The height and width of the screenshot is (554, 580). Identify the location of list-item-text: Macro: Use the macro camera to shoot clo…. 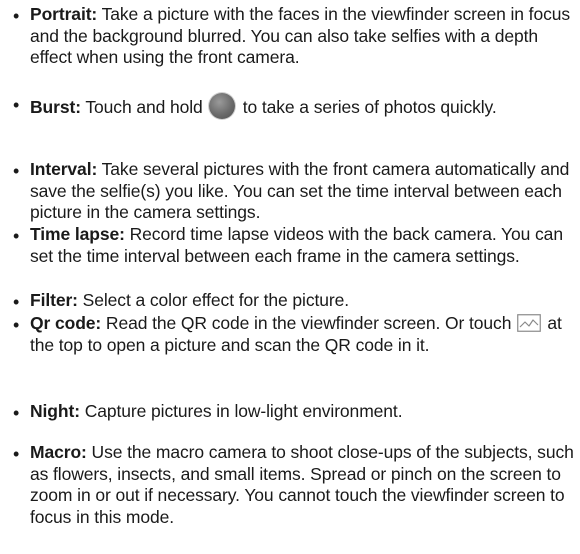
(305, 485).